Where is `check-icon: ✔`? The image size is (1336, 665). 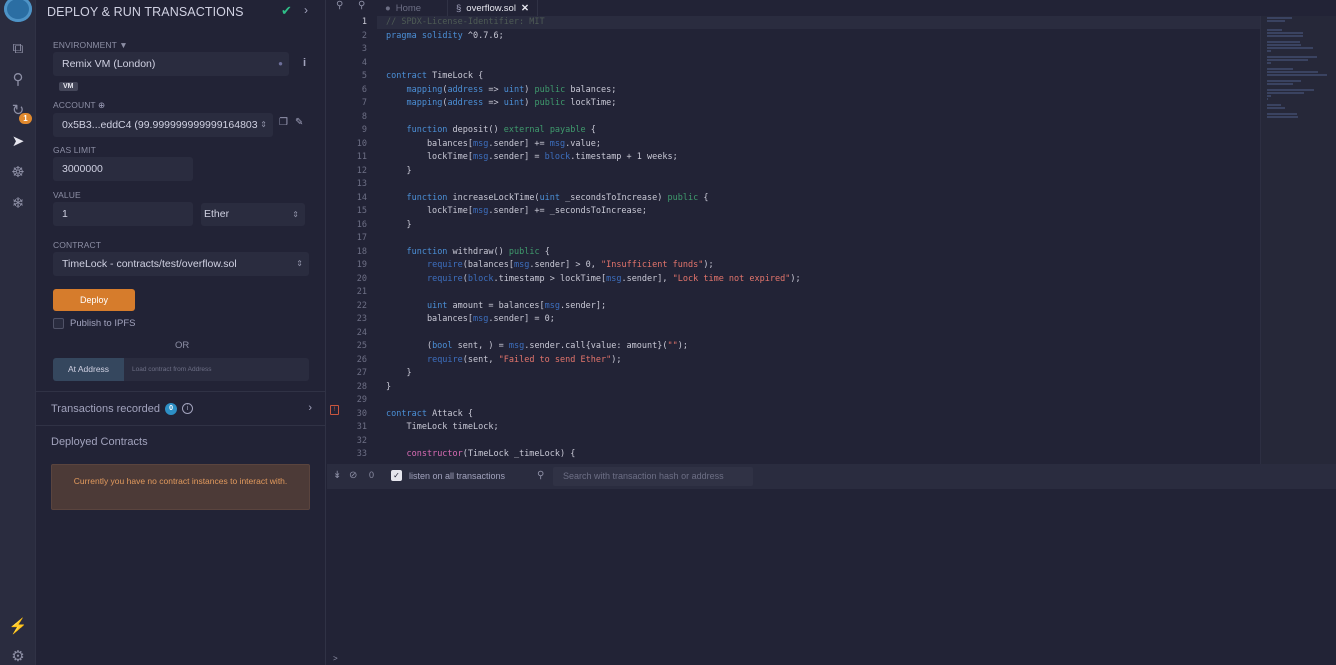
check-icon: ✔ is located at coordinates (286, 10).